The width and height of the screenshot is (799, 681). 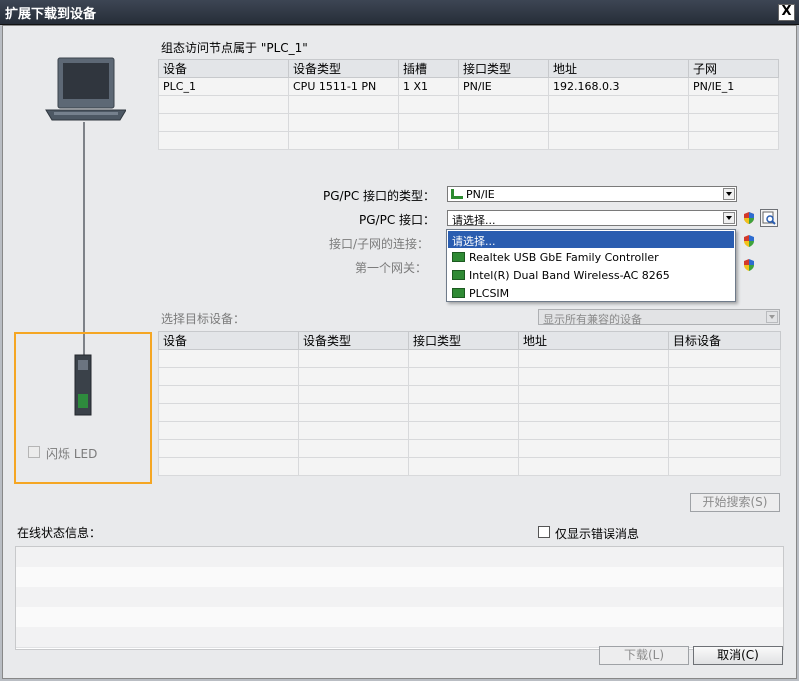 What do you see at coordinates (786, 12) in the screenshot?
I see `close-icon: X` at bounding box center [786, 12].